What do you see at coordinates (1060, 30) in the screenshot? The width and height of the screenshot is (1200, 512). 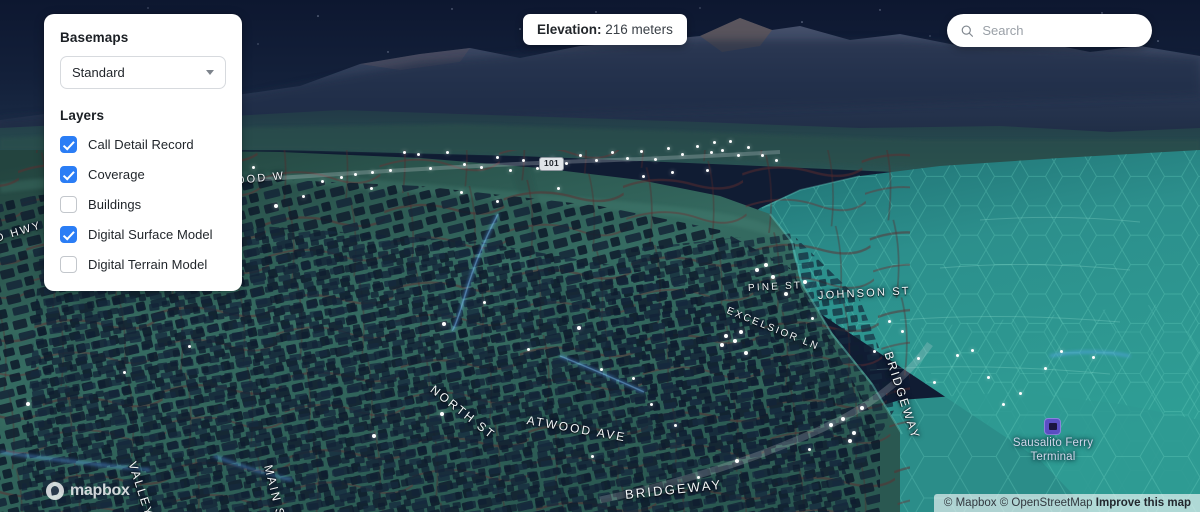 I see `search-input` at bounding box center [1060, 30].